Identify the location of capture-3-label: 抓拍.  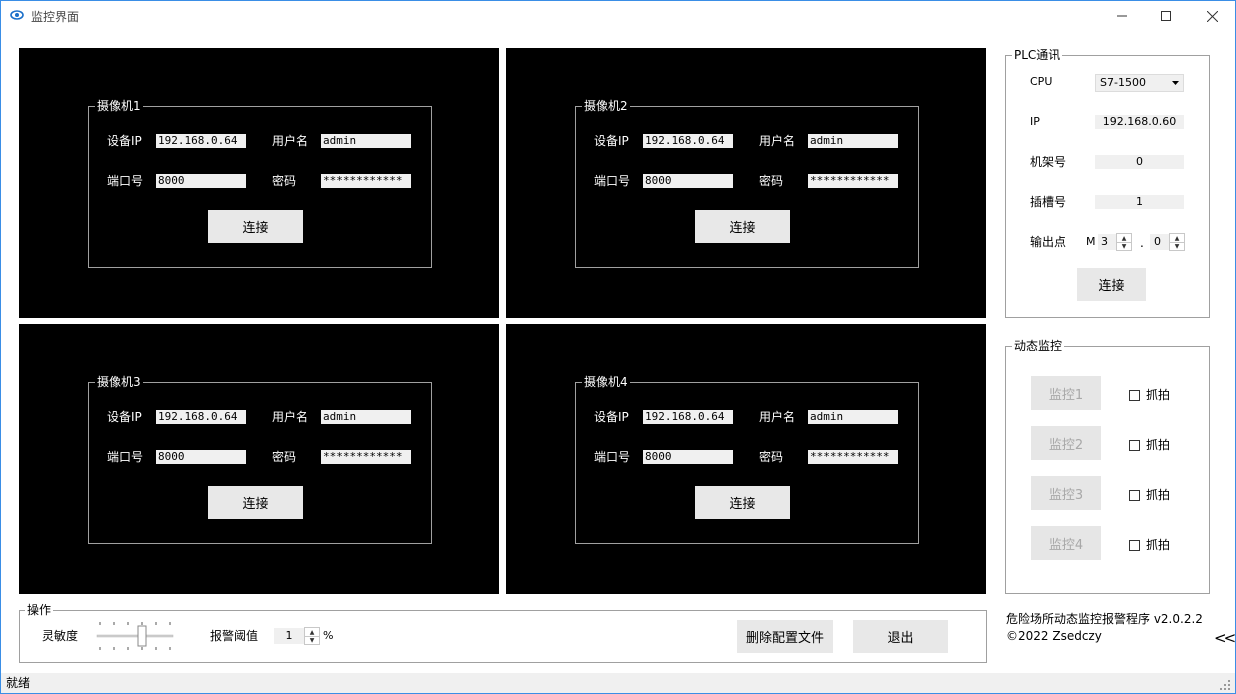
(1158, 495).